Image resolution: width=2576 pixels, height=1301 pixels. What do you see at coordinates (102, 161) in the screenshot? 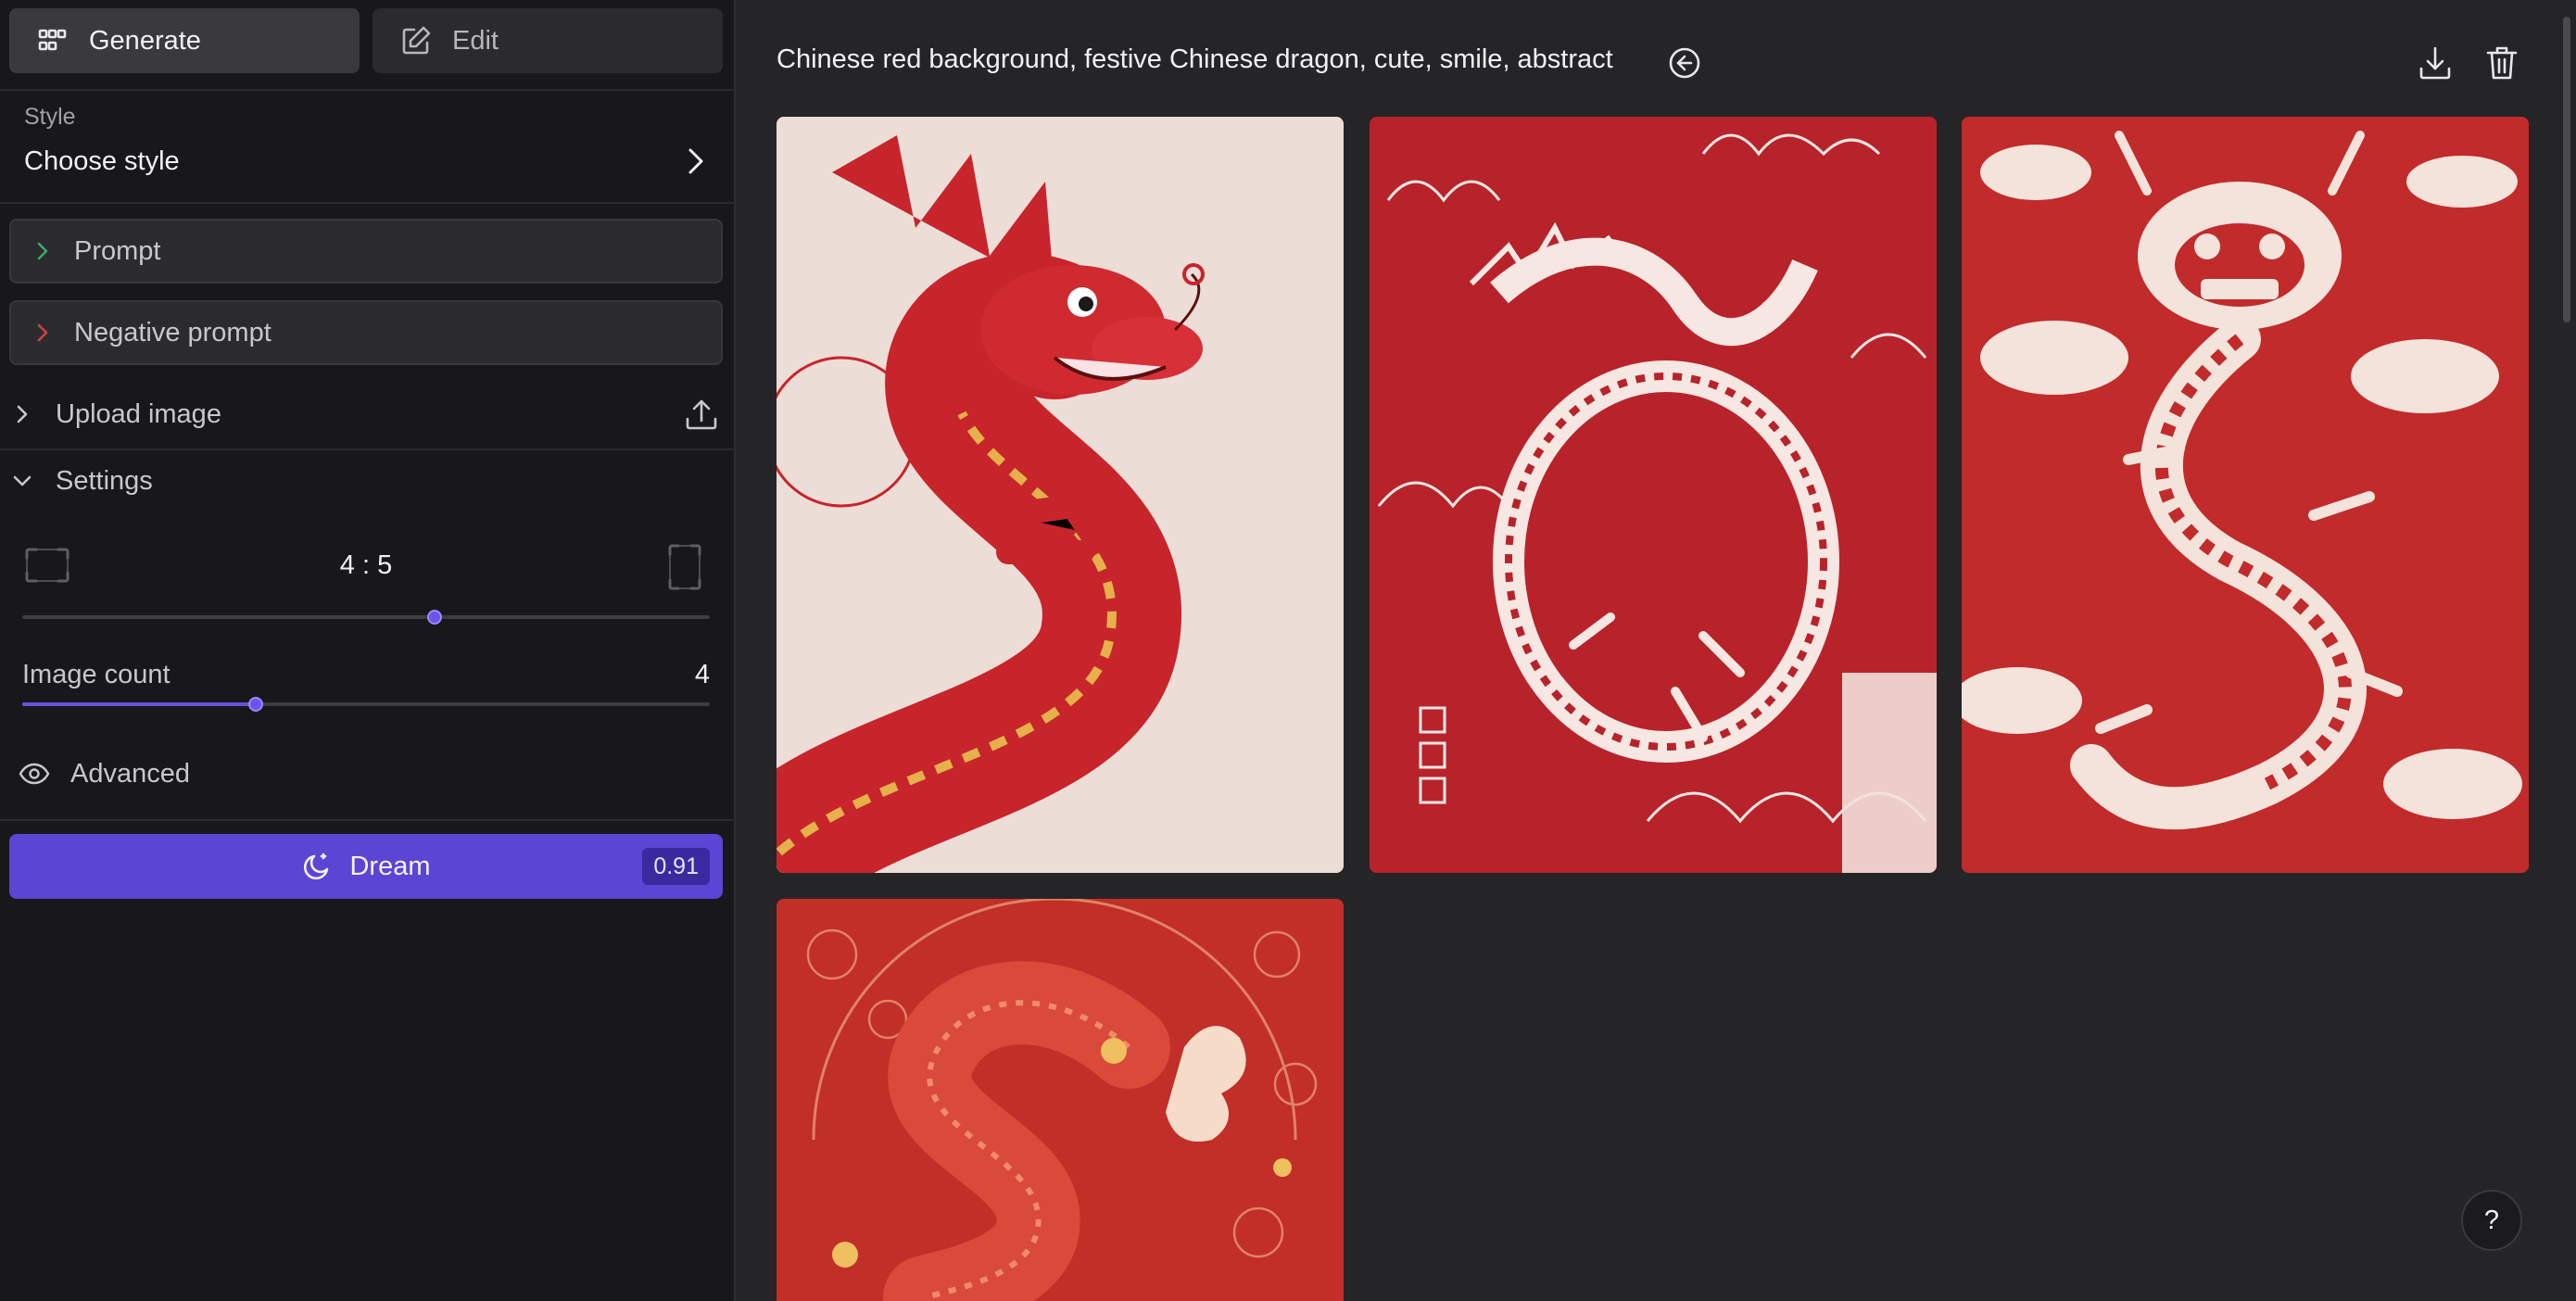
I see `style-value: Choose style` at bounding box center [102, 161].